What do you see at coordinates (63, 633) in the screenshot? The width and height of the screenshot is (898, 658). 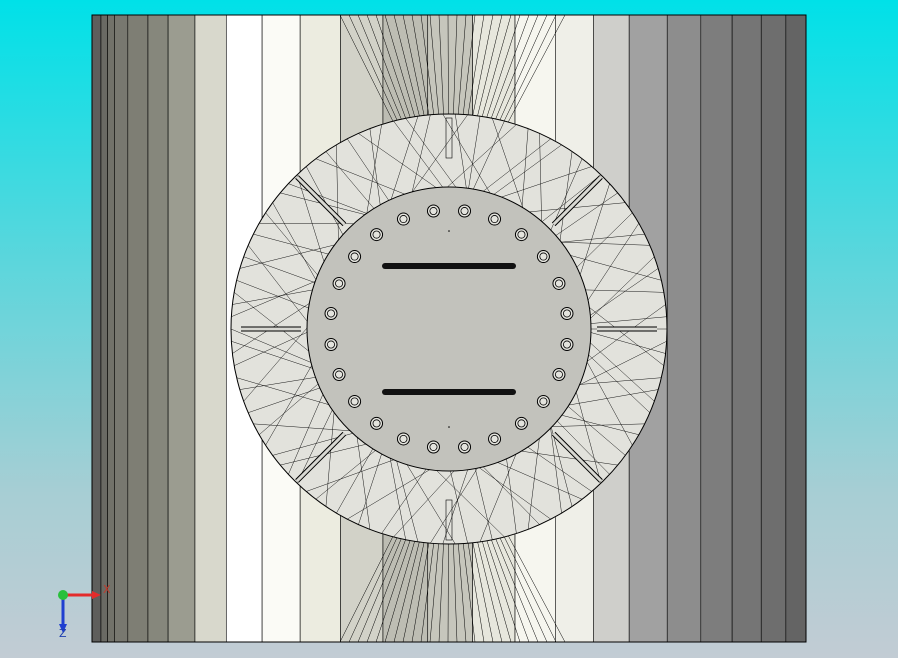 I see `z-axis-label: Z` at bounding box center [63, 633].